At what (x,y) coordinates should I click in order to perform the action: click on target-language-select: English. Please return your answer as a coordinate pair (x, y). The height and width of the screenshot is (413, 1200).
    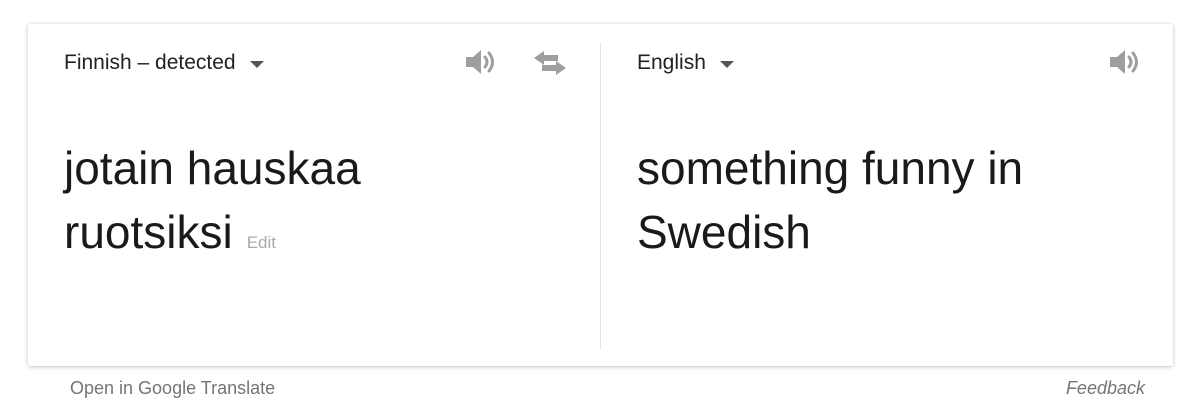
    Looking at the image, I should click on (685, 63).